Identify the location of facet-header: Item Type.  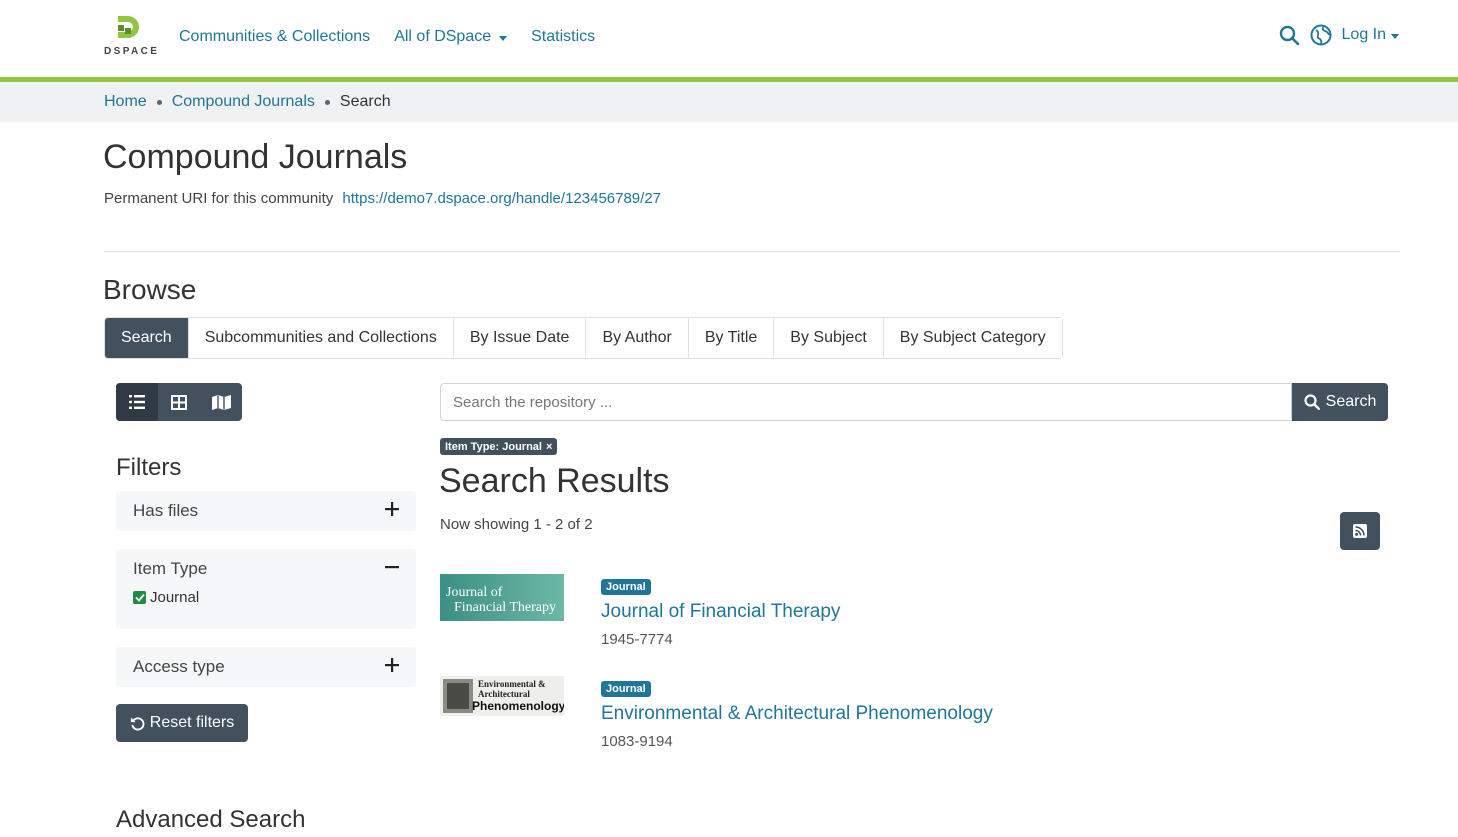
(266, 569).